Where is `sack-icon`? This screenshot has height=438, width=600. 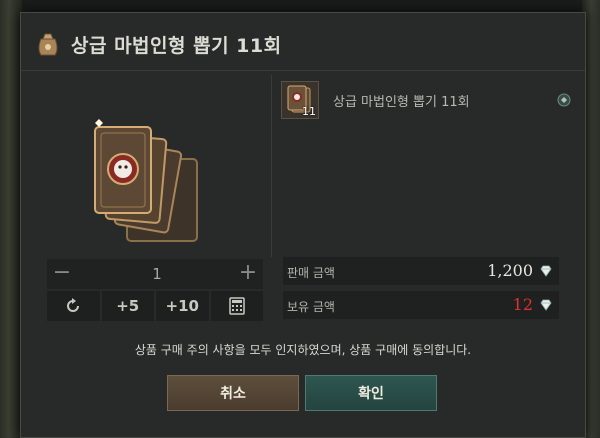 sack-icon is located at coordinates (48, 44).